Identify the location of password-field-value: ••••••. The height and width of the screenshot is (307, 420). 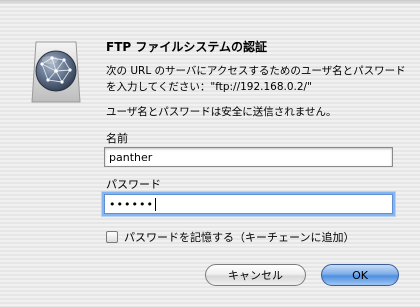
(131, 204).